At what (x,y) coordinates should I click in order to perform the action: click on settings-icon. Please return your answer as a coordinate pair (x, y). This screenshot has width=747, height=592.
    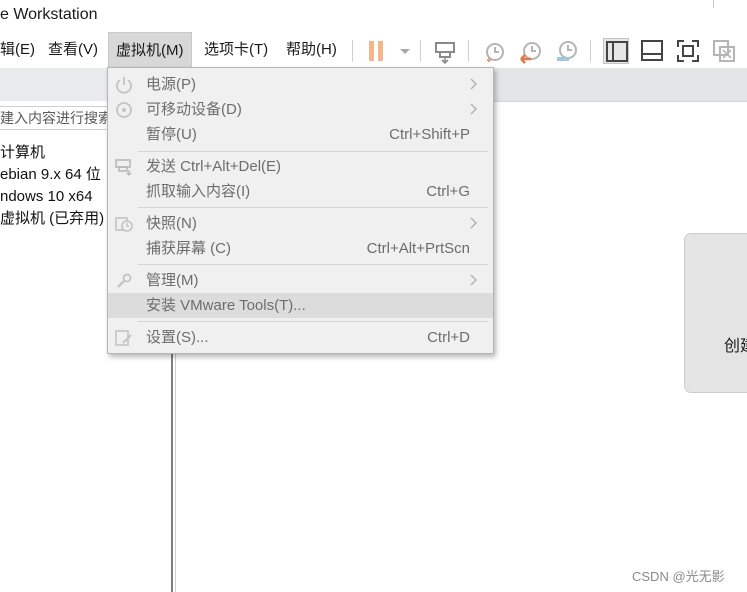
    Looking at the image, I should click on (124, 338).